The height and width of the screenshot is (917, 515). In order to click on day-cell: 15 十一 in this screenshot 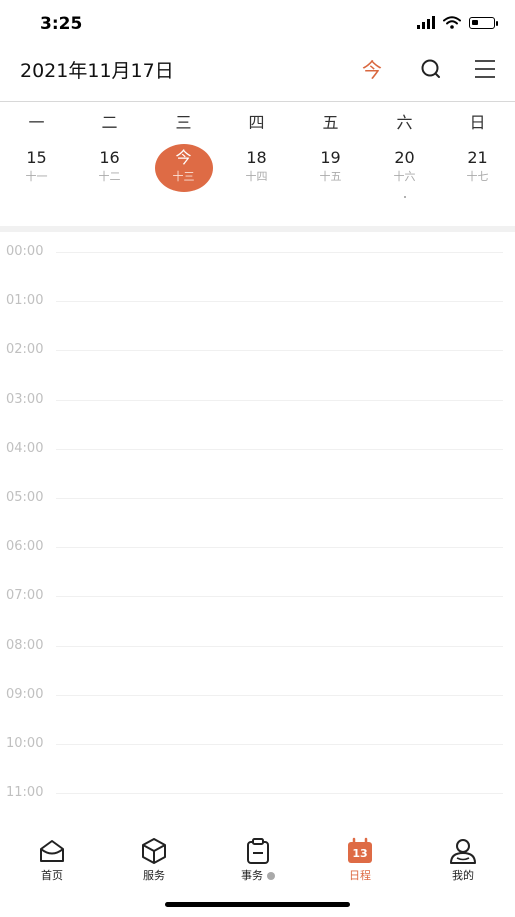, I will do `click(37, 170)`.